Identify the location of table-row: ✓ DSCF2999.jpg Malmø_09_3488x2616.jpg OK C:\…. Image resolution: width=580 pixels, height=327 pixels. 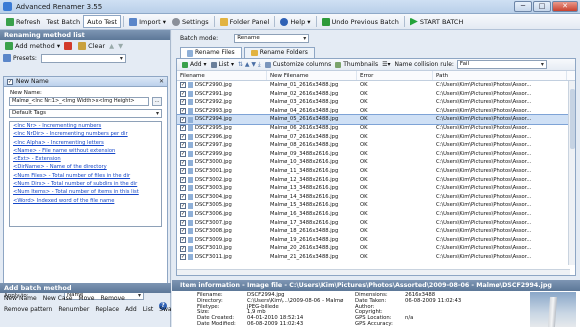
(376, 154).